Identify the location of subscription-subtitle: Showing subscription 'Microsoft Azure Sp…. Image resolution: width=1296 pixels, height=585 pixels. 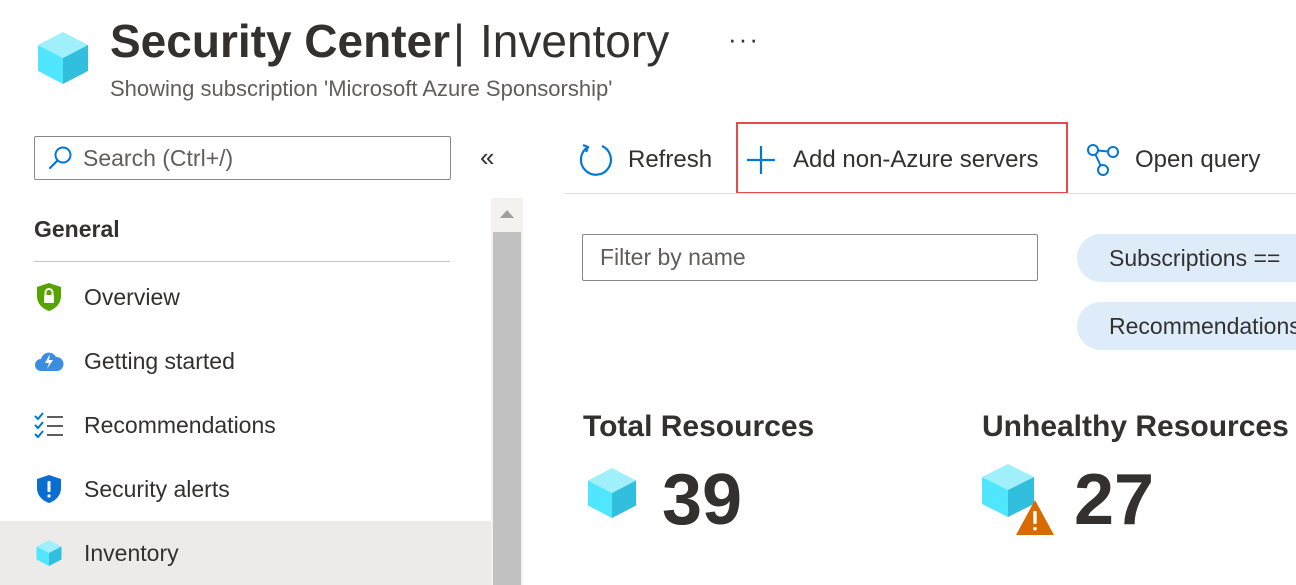
(361, 88).